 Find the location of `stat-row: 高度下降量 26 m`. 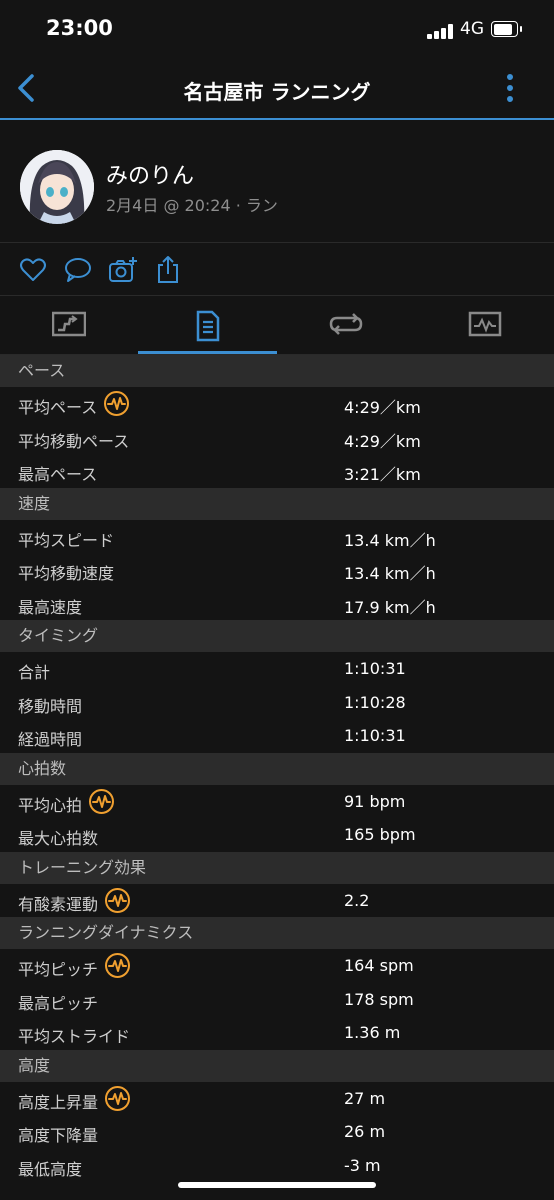

stat-row: 高度下降量 26 m is located at coordinates (277, 1132).